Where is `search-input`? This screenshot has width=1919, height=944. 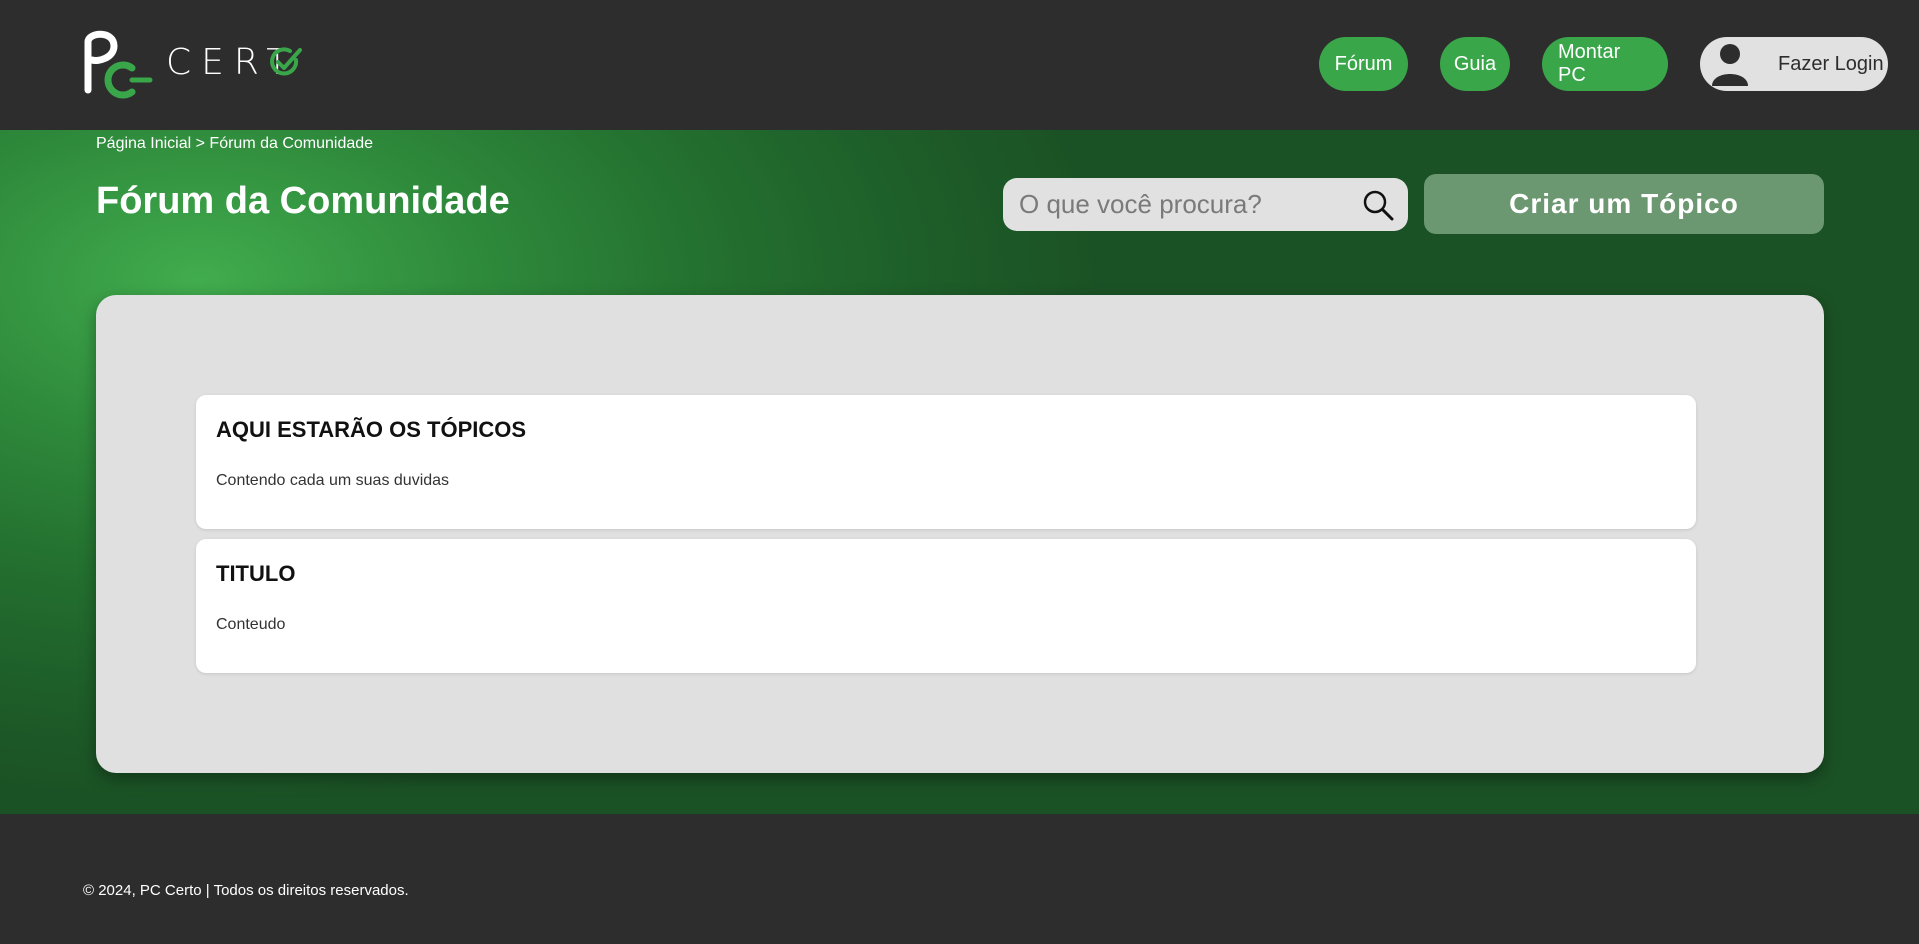
search-input is located at coordinates (1173, 204).